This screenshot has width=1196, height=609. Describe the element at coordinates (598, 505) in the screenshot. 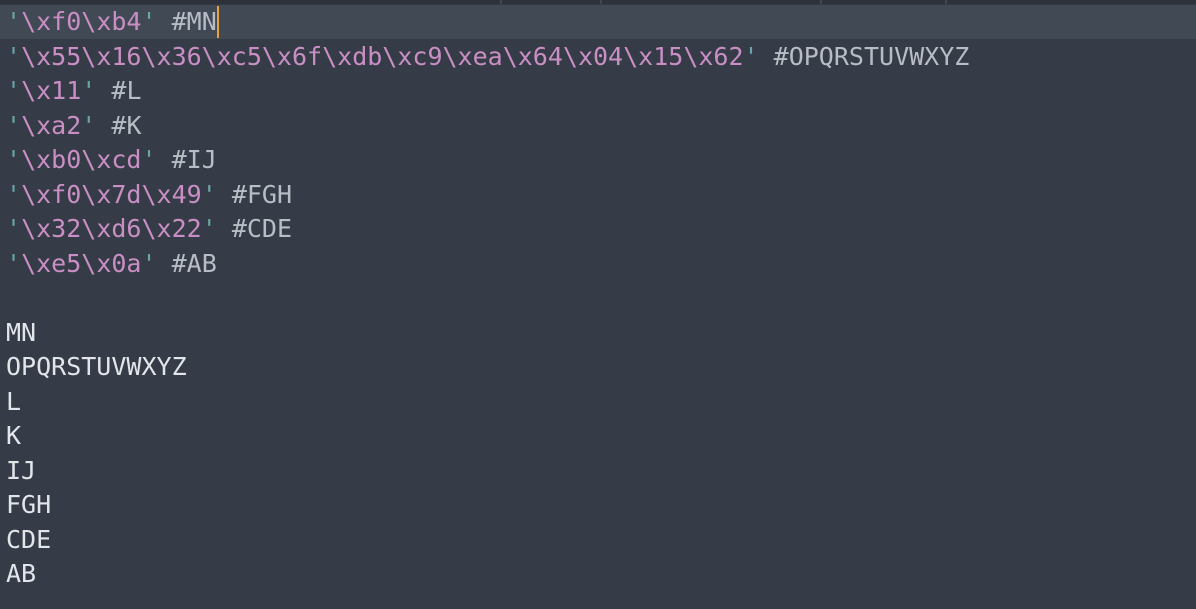

I see `output-line-6: FGH` at that location.